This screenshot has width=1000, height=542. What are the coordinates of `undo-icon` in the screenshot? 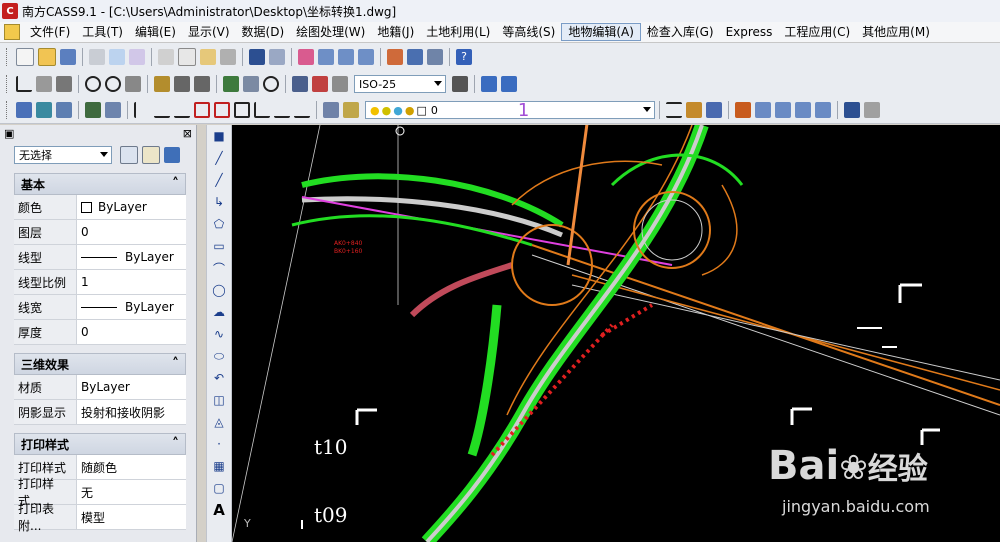 It's located at (257, 57).